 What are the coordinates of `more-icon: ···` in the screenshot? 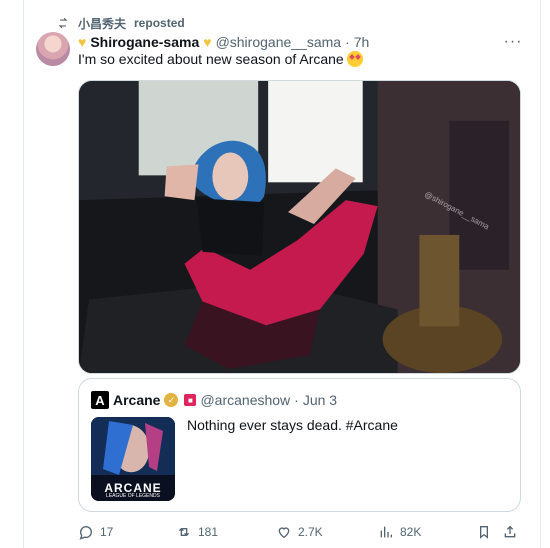 It's located at (513, 41).